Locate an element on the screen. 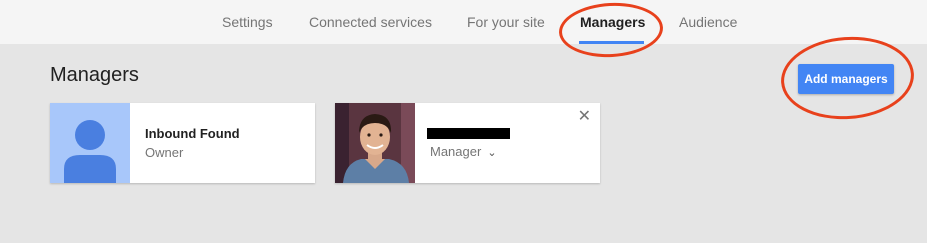 The image size is (927, 243). page-title: Managers is located at coordinates (94, 75).